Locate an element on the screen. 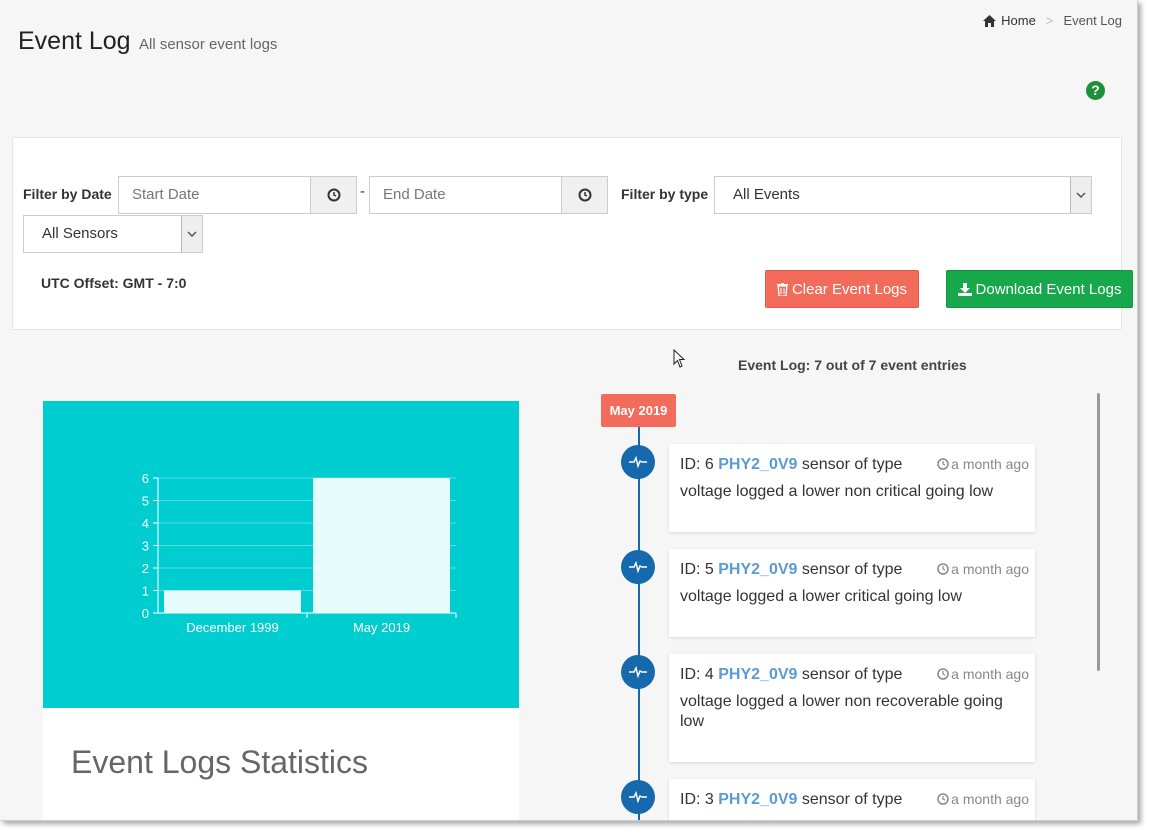 The image size is (1151, 833). start-date-picker-button is located at coordinates (333, 195).